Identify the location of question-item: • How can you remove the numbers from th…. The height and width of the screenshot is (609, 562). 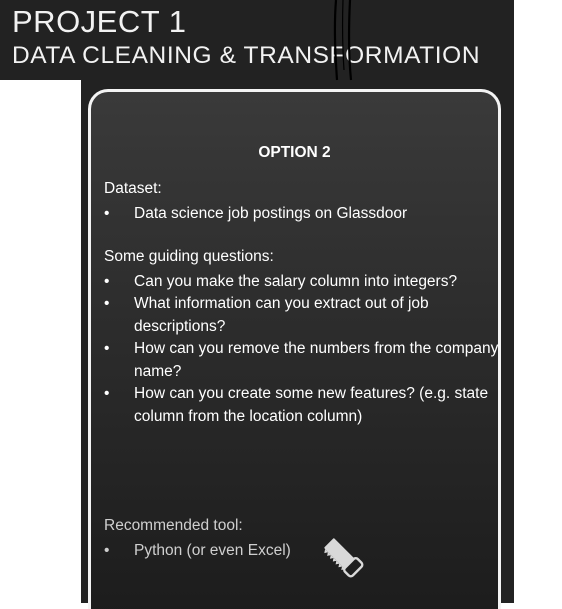
(301, 360).